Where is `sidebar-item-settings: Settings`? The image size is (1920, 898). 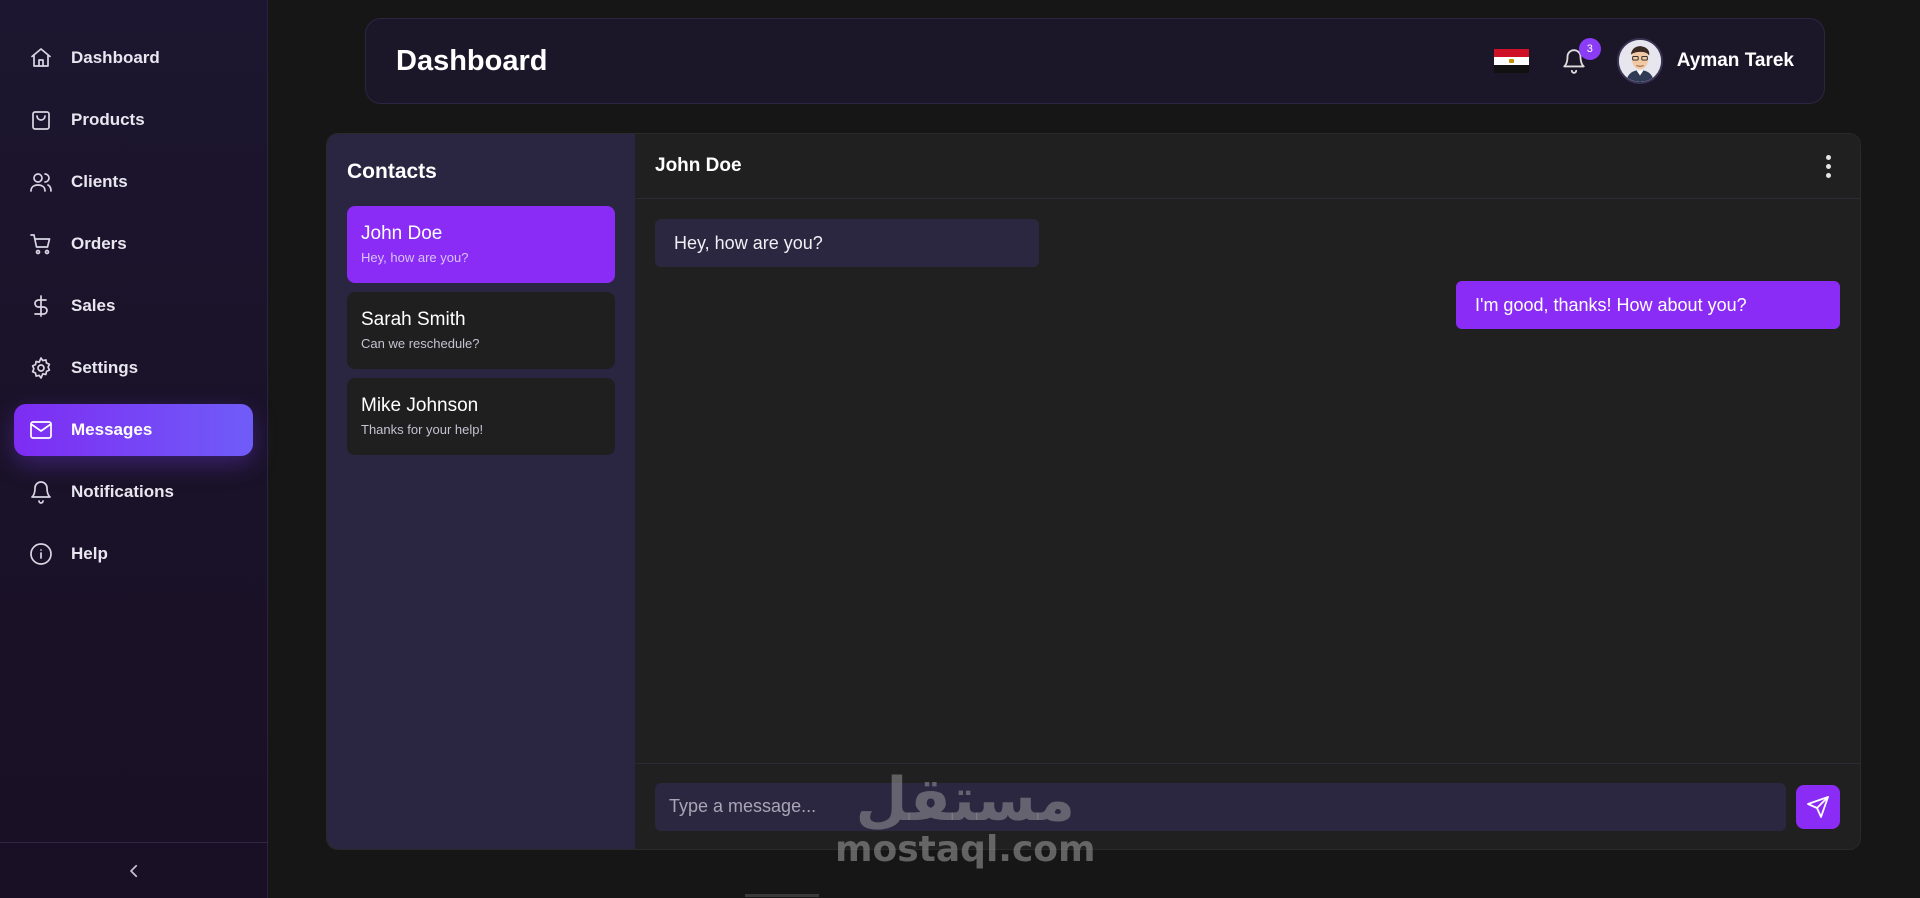 sidebar-item-settings: Settings is located at coordinates (133, 368).